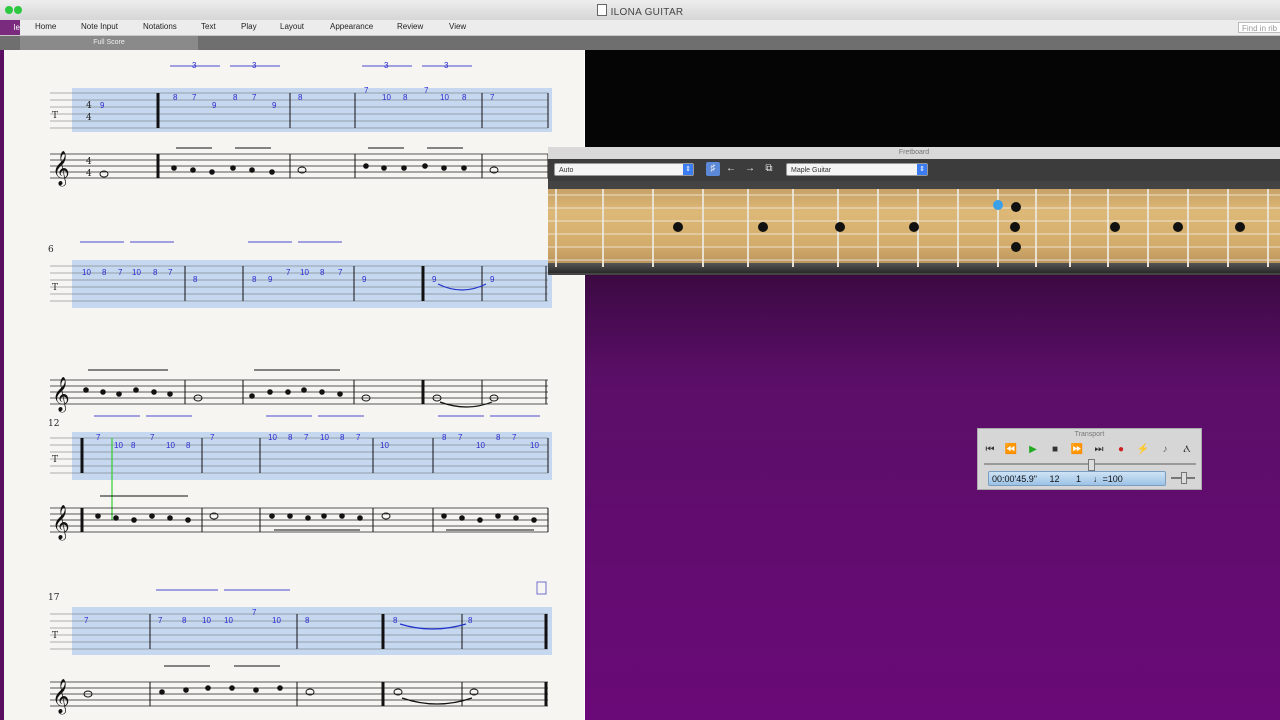 Image resolution: width=1280 pixels, height=720 pixels. I want to click on arrow-right-icon: →, so click(750, 169).